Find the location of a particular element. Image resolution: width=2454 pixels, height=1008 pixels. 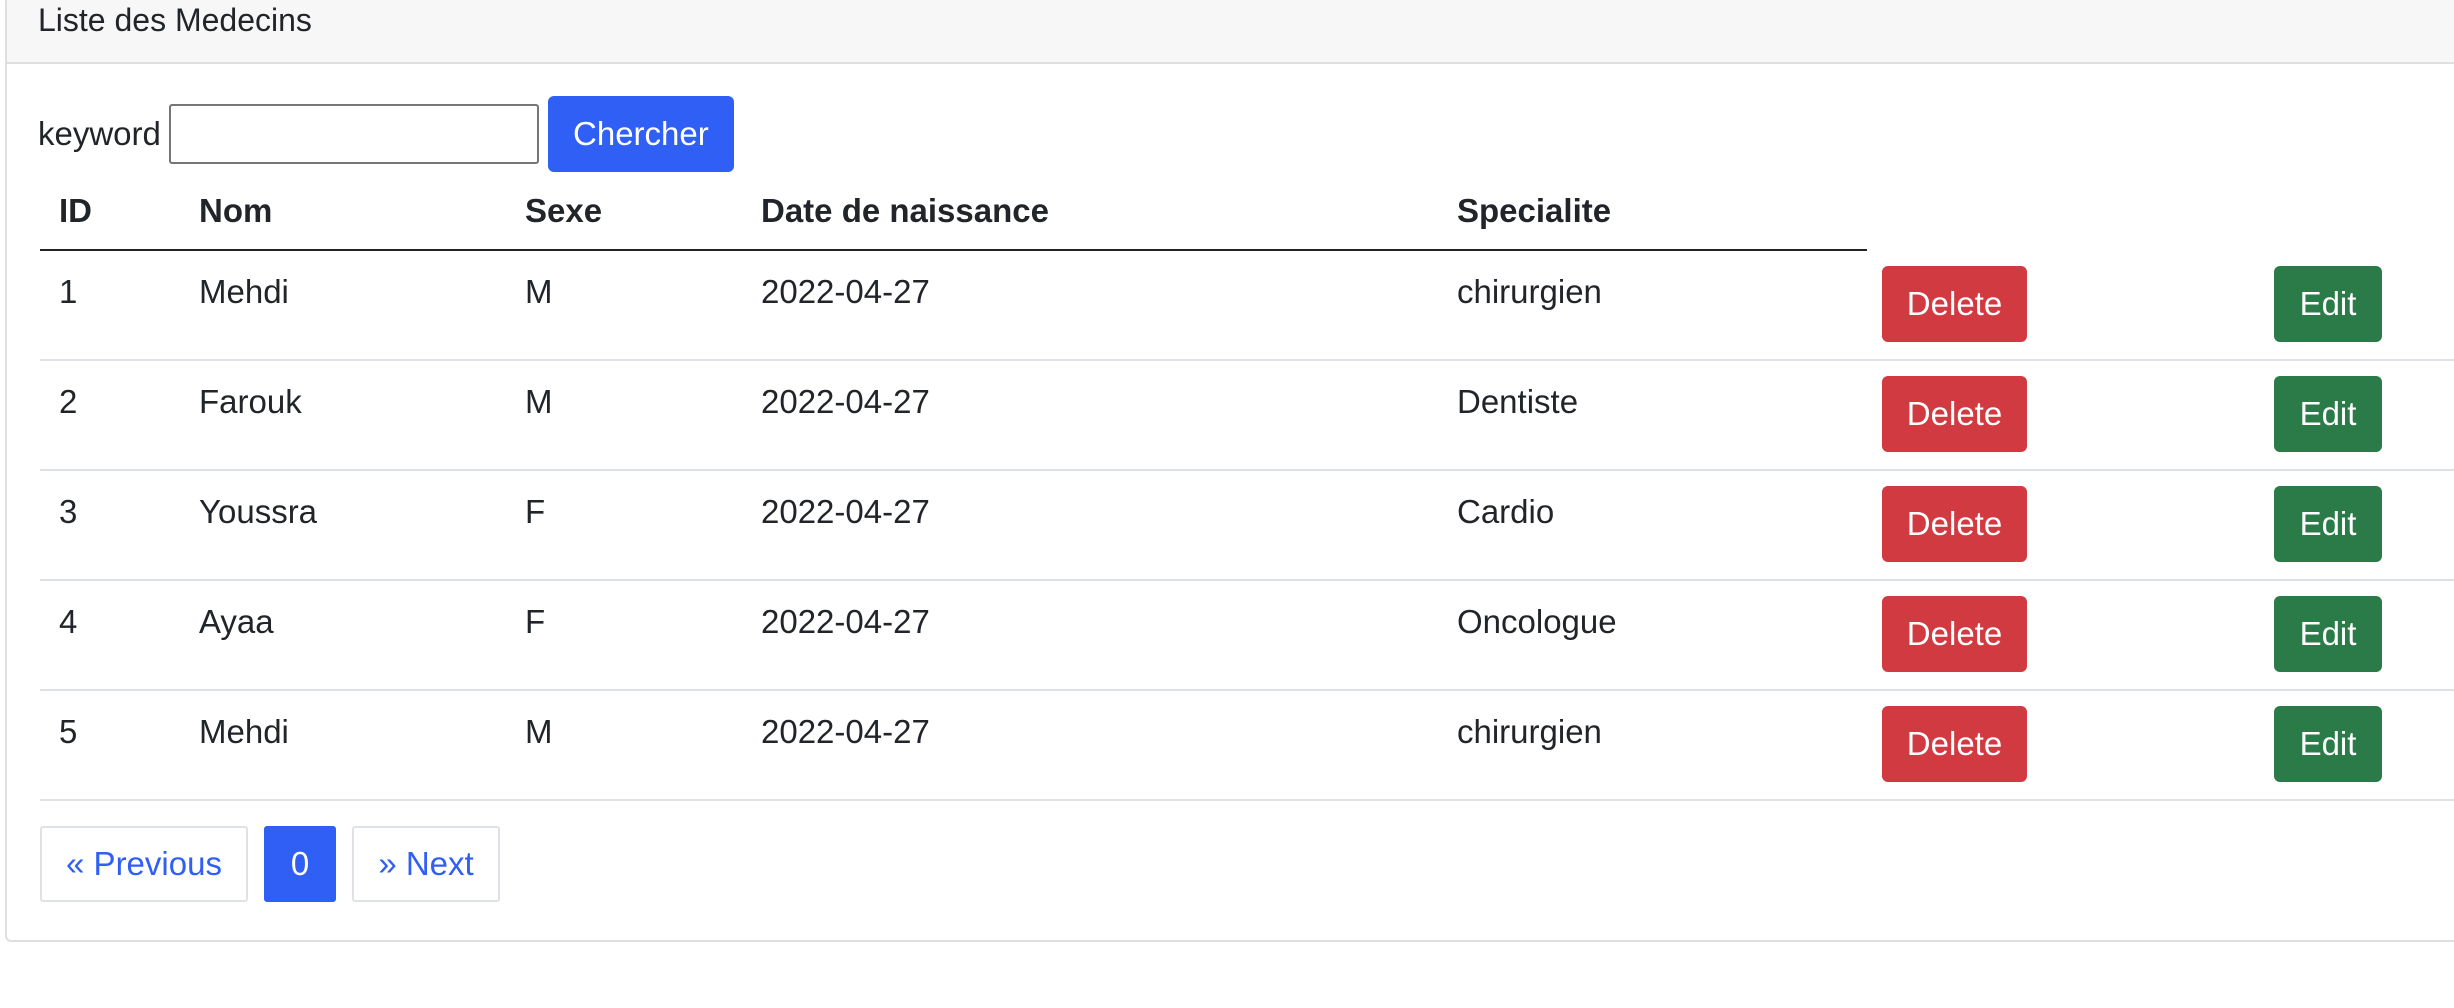

cell-id: 3 is located at coordinates (68, 511).